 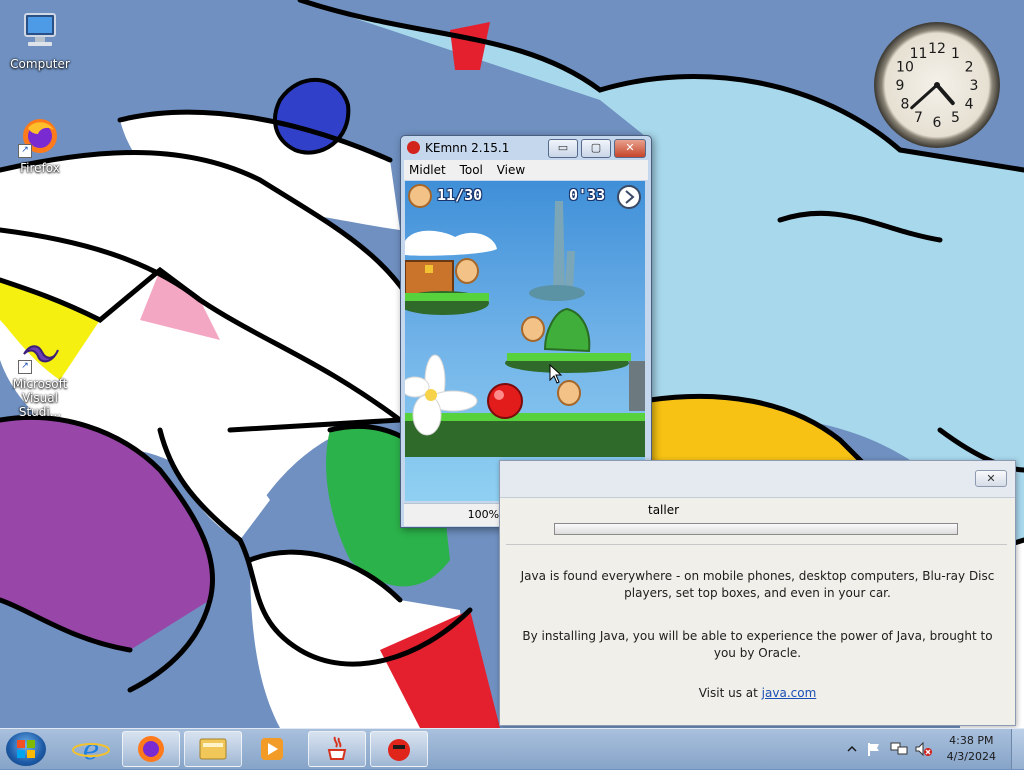 What do you see at coordinates (629, 197) in the screenshot?
I see `pause-button-icon` at bounding box center [629, 197].